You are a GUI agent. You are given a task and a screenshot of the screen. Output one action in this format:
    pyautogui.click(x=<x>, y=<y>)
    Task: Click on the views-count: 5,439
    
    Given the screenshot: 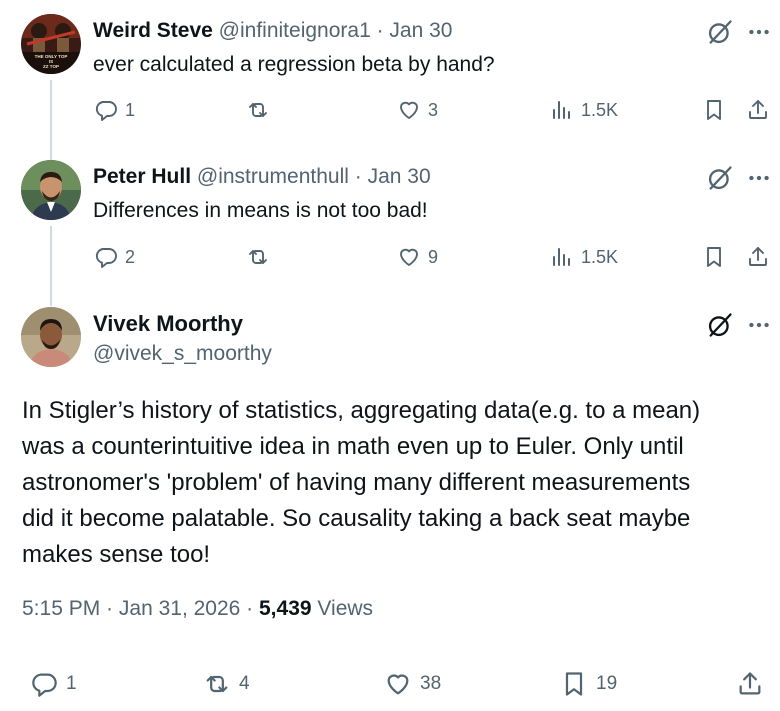 What is the action you would take?
    pyautogui.click(x=285, y=608)
    